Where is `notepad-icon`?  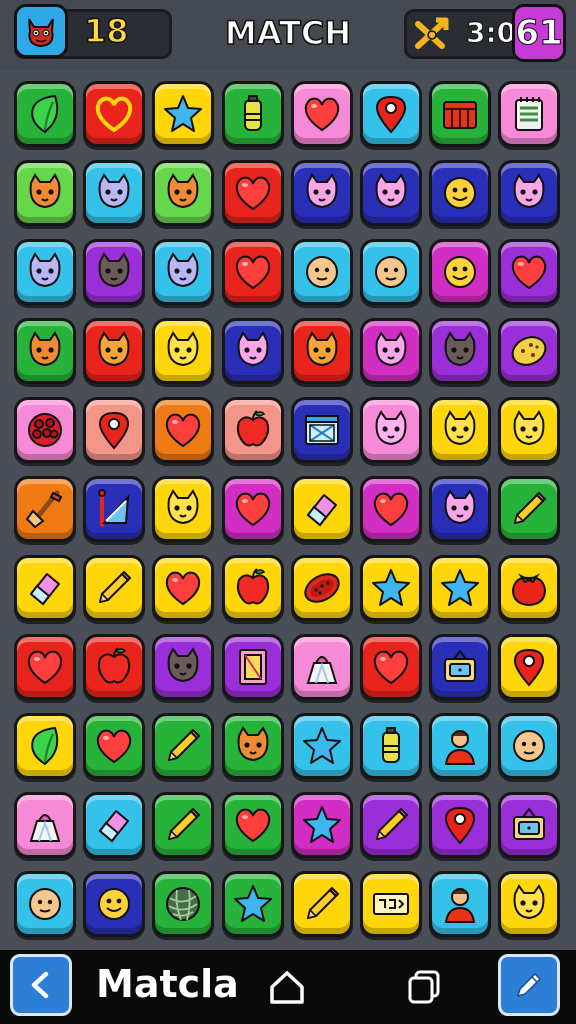
notepad-icon is located at coordinates (529, 114).